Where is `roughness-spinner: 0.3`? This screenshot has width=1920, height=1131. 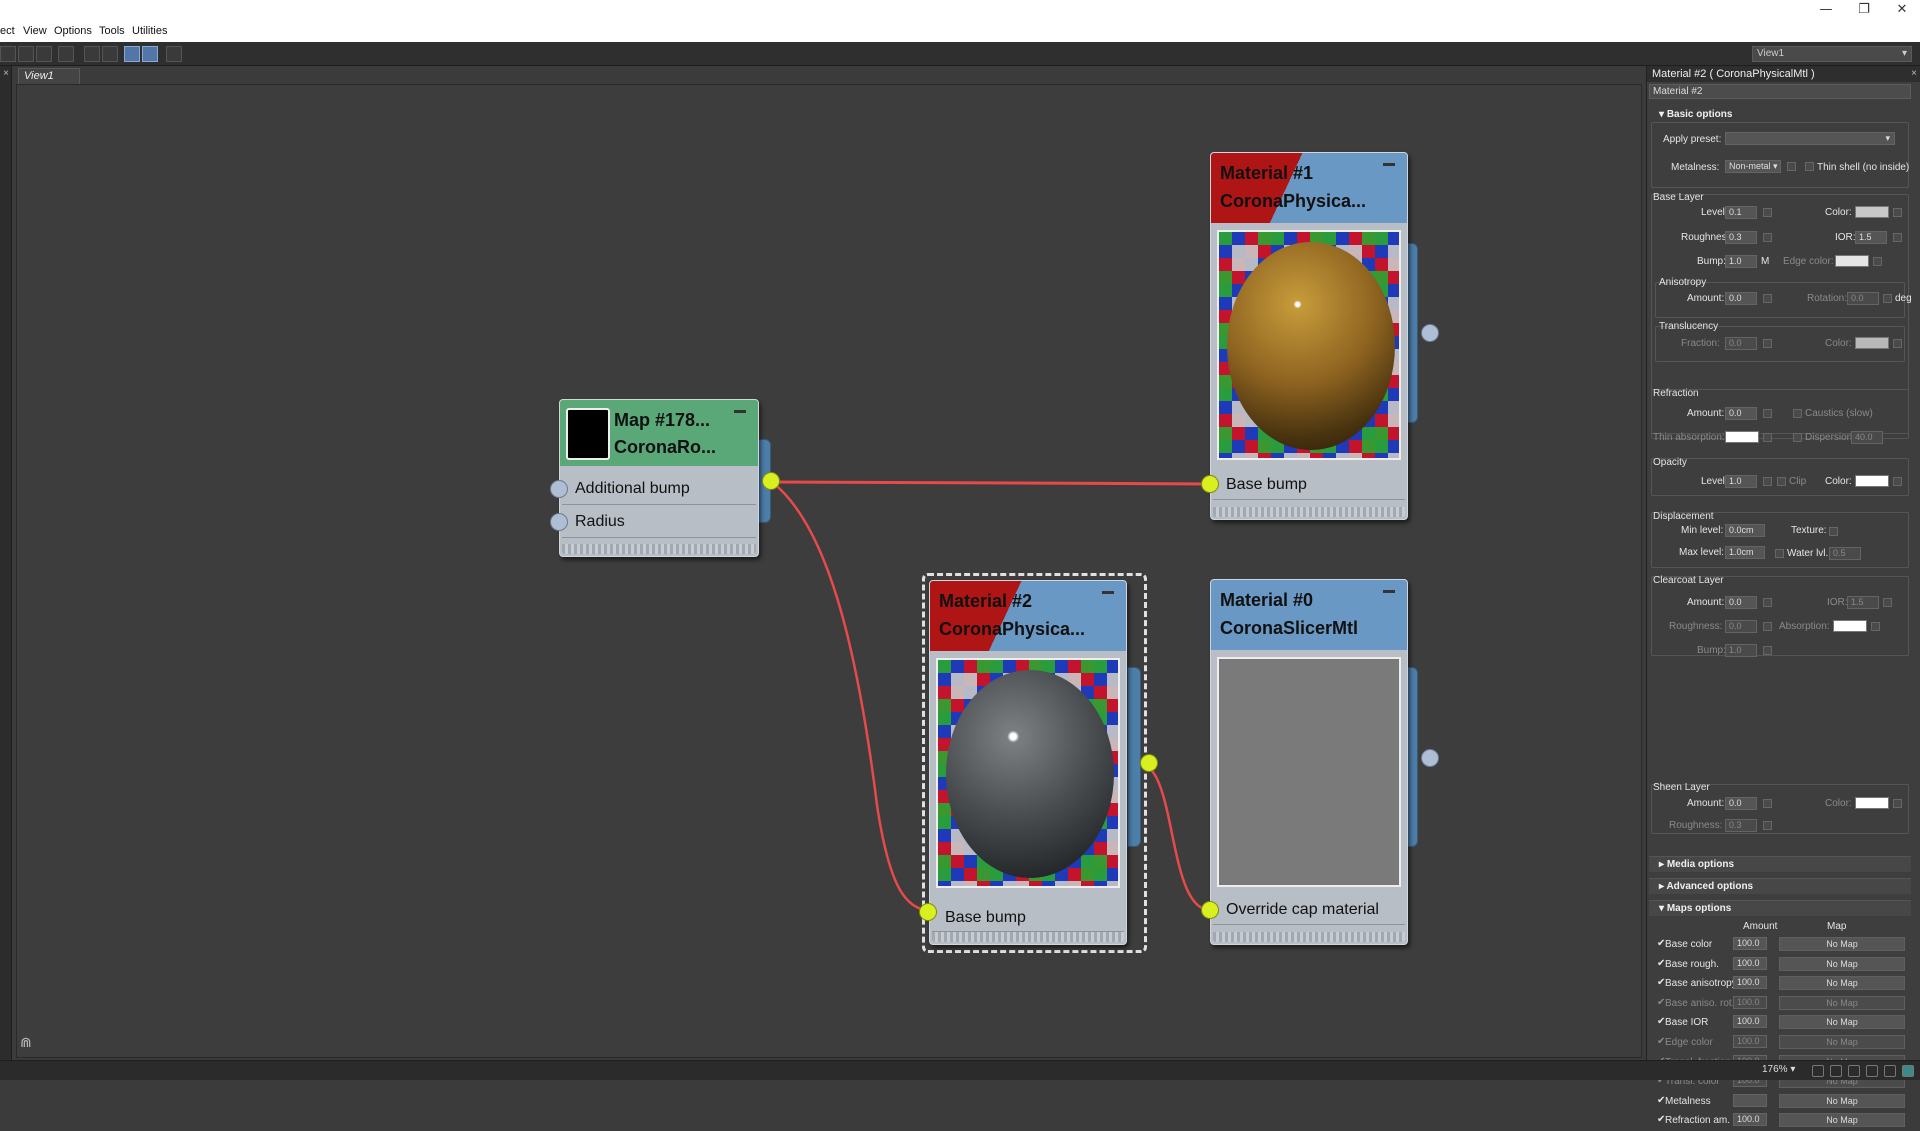 roughness-spinner: 0.3 is located at coordinates (1741, 237).